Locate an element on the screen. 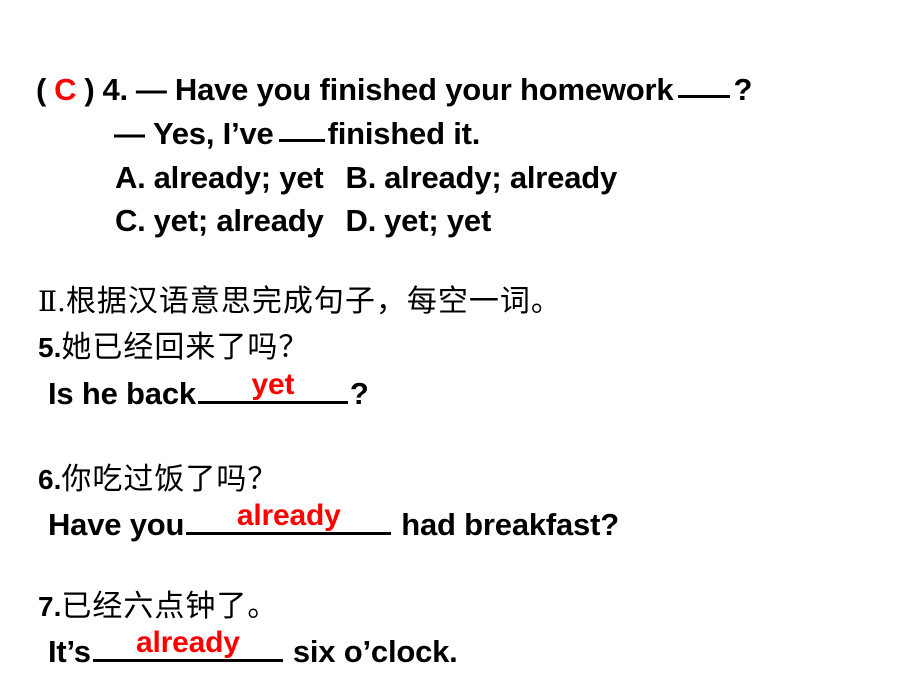 The height and width of the screenshot is (690, 920). question-4-prompt-line: (C) 4. — Have you finished your homework? is located at coordinates (394, 89).